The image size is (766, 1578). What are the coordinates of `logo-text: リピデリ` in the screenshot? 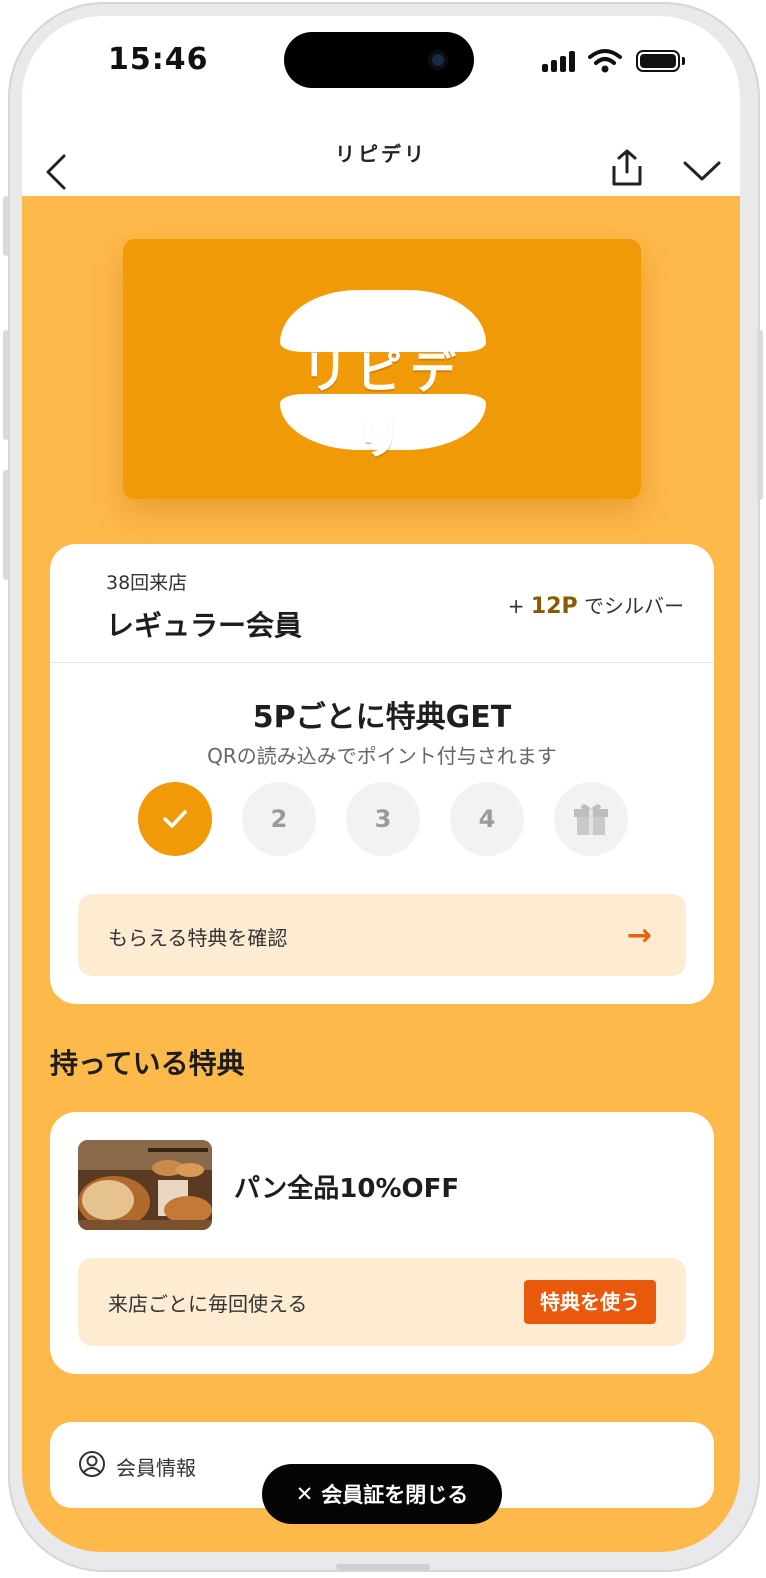 It's located at (383, 405).